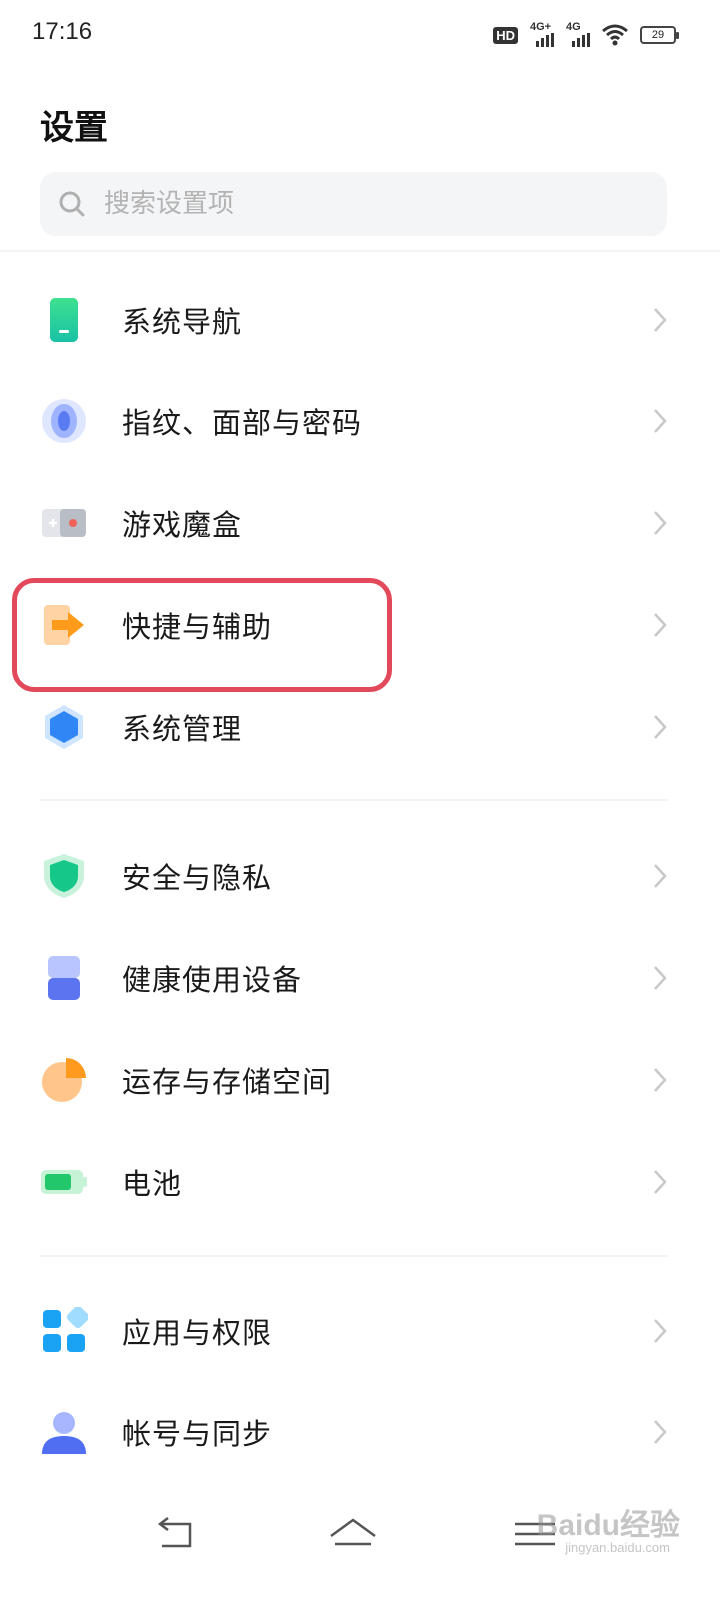  Describe the element at coordinates (615, 35) in the screenshot. I see `wifi-icon` at that location.